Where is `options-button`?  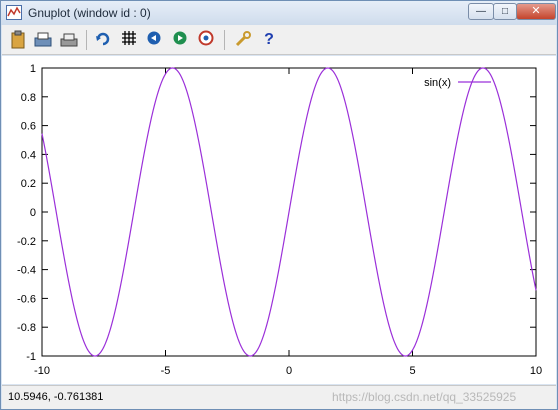
options-button is located at coordinates (243, 40).